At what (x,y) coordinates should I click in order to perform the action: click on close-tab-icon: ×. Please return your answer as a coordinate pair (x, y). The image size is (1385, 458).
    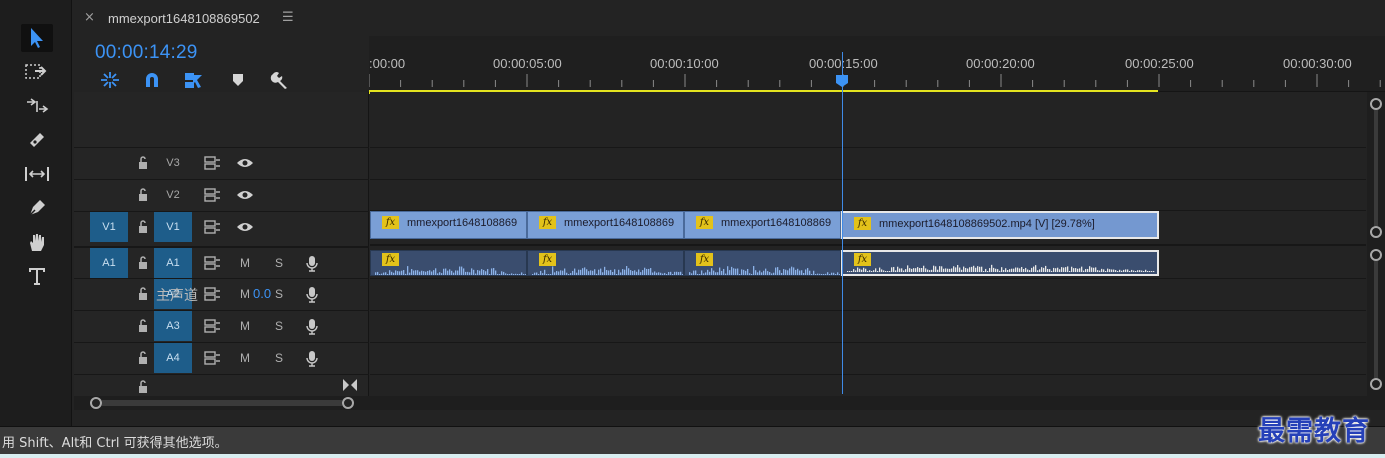
    Looking at the image, I should click on (89, 17).